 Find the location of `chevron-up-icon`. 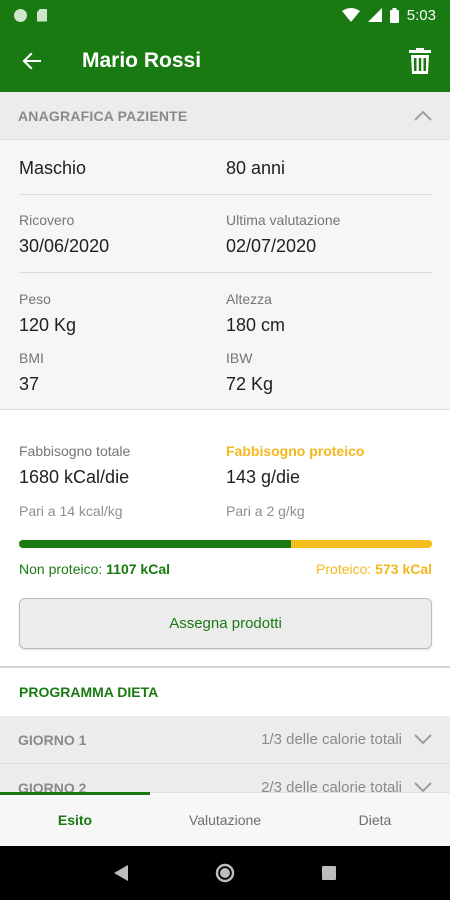

chevron-up-icon is located at coordinates (423, 115).